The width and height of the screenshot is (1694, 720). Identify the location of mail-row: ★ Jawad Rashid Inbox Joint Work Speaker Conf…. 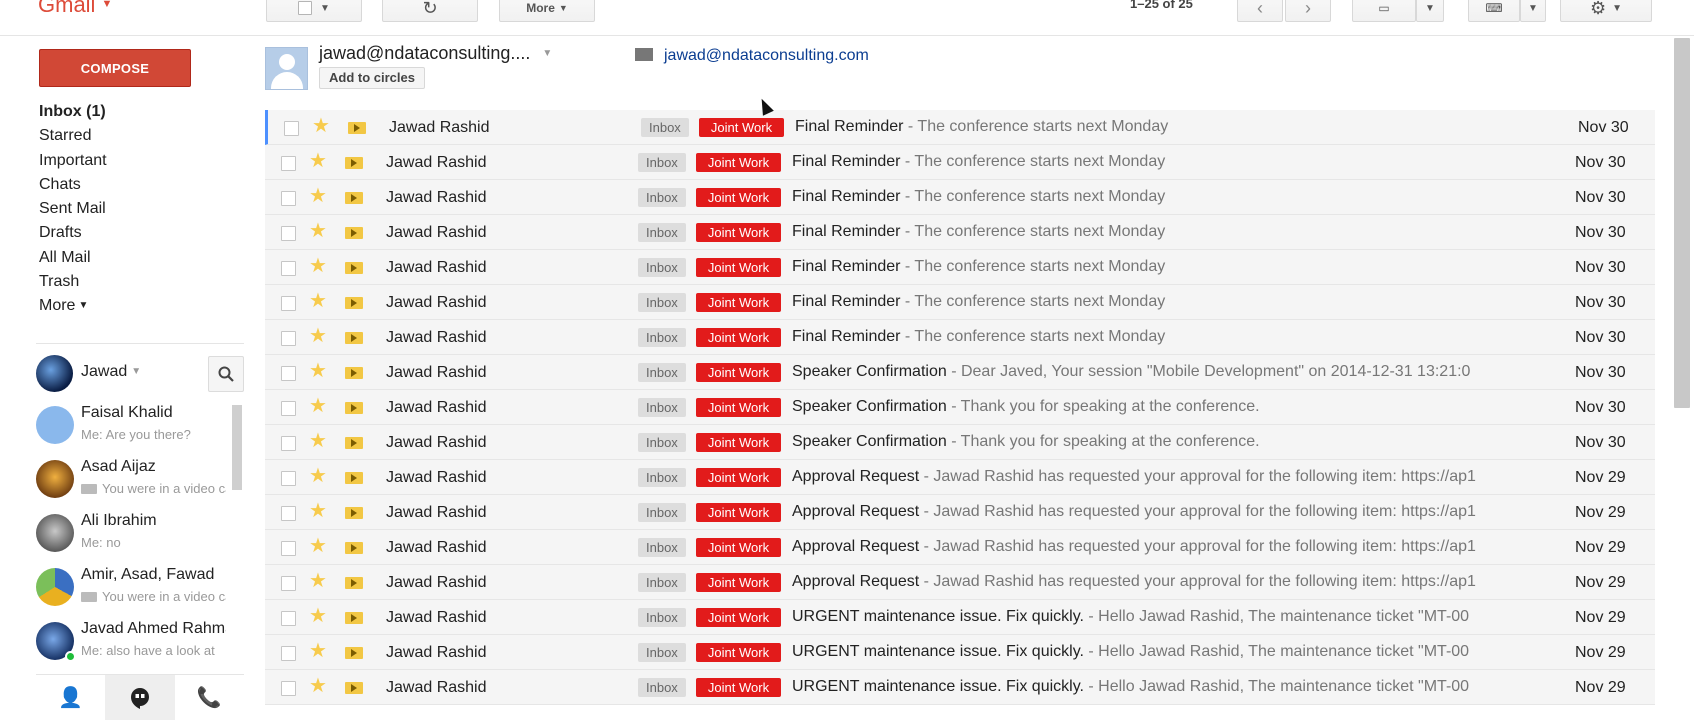
(960, 407).